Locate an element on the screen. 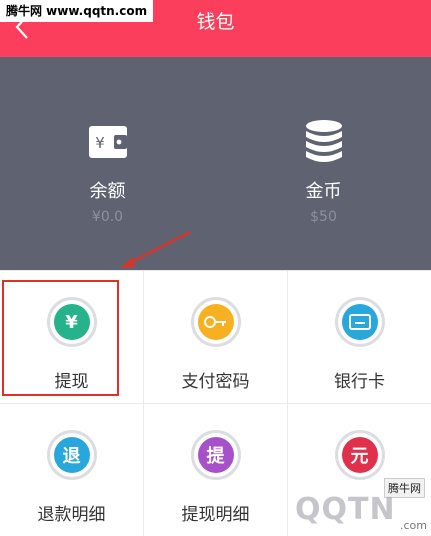 The height and width of the screenshot is (536, 431). wallet-icon: ¥ is located at coordinates (108, 142).